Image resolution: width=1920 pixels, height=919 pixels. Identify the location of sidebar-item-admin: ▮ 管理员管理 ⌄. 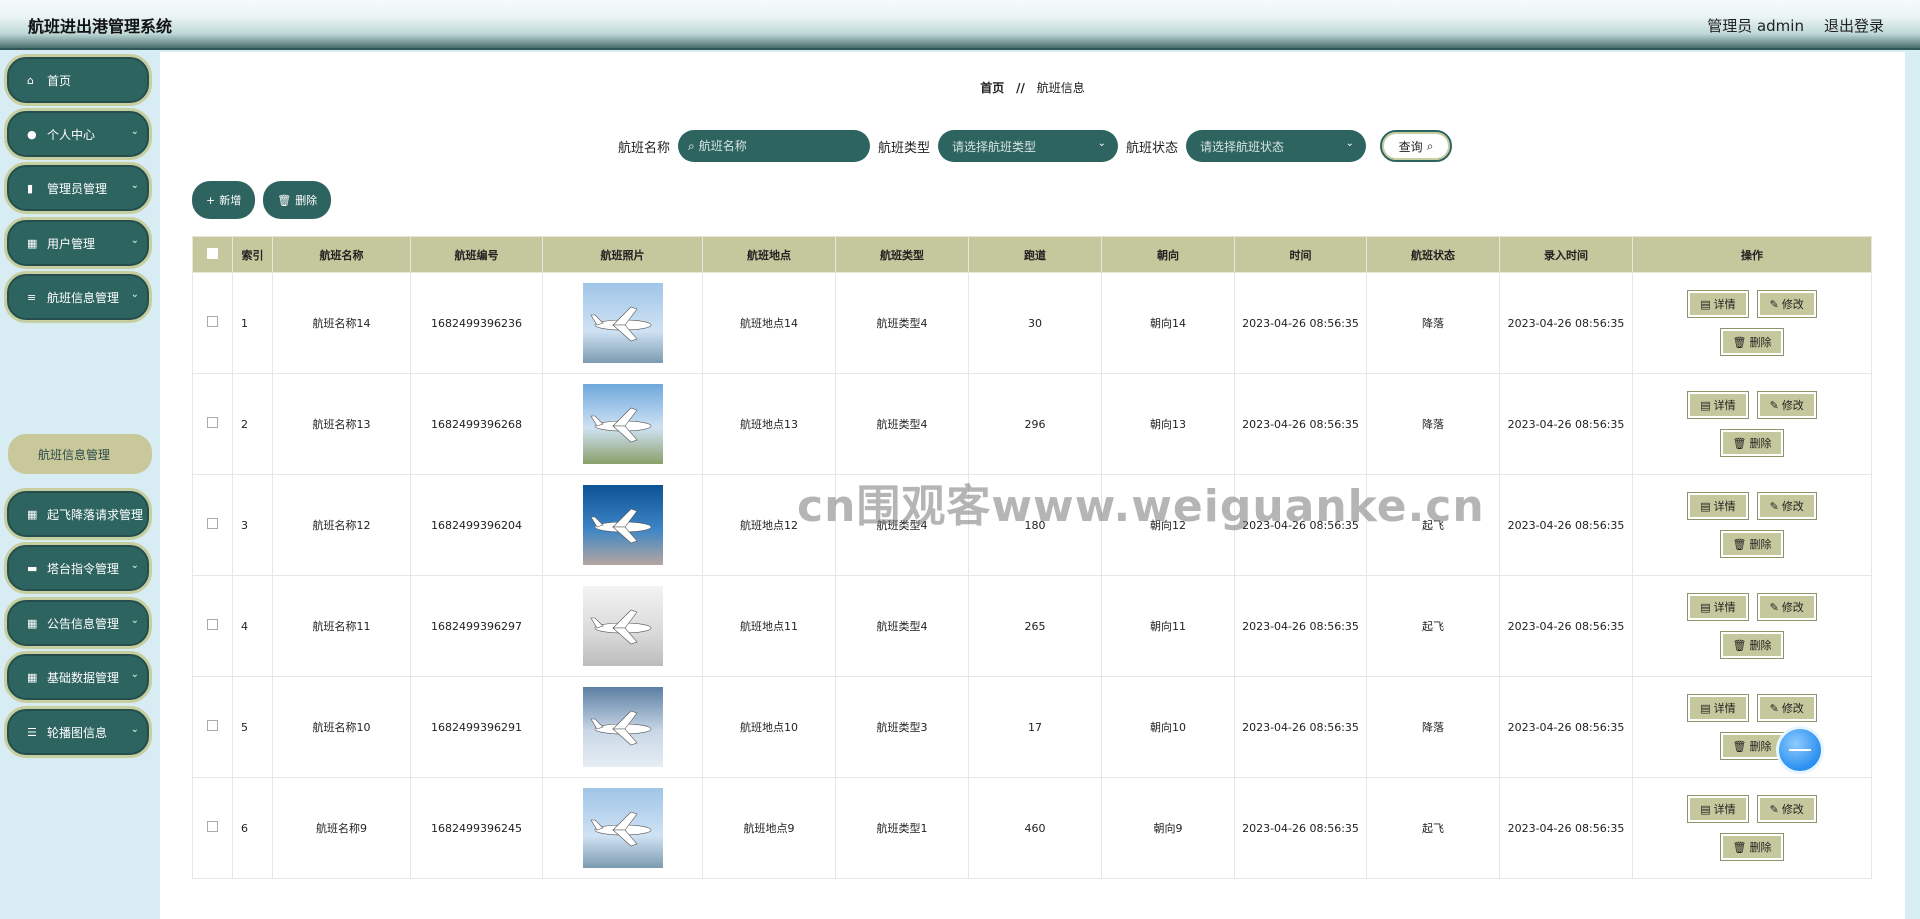
(78, 188).